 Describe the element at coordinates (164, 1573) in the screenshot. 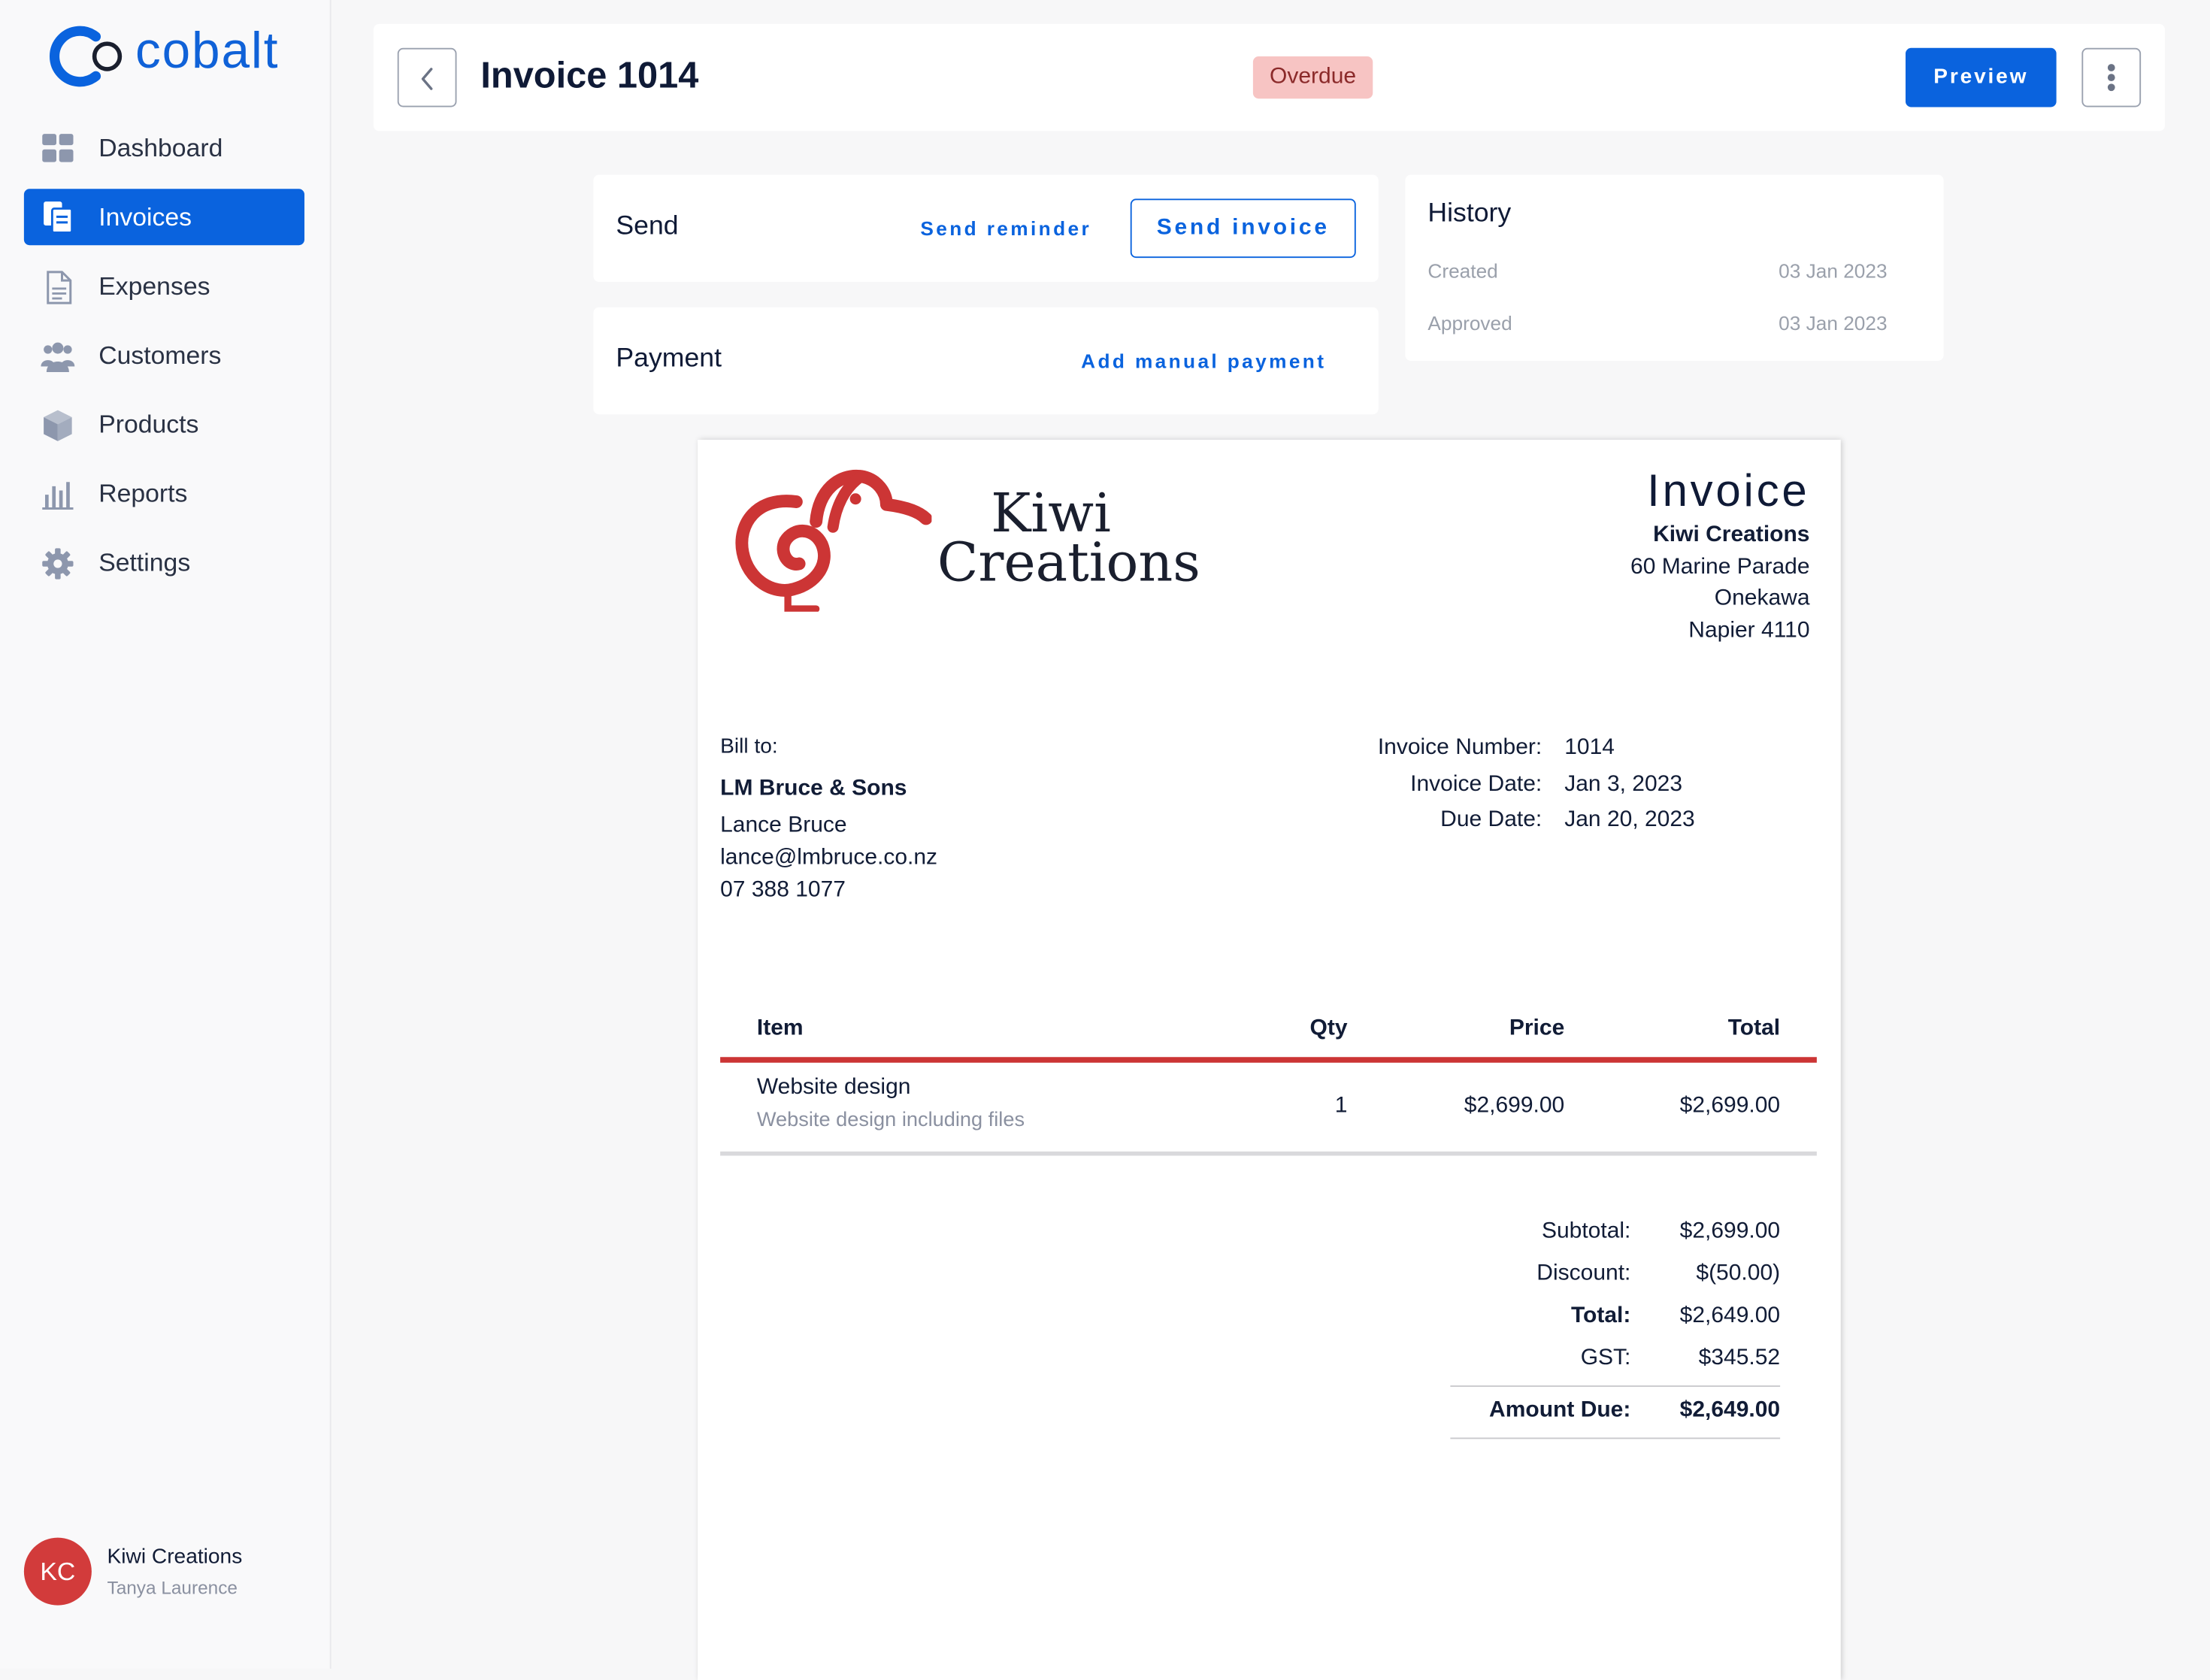

I see `user-profile: KC Kiwi Creations Tanya Laurence` at that location.